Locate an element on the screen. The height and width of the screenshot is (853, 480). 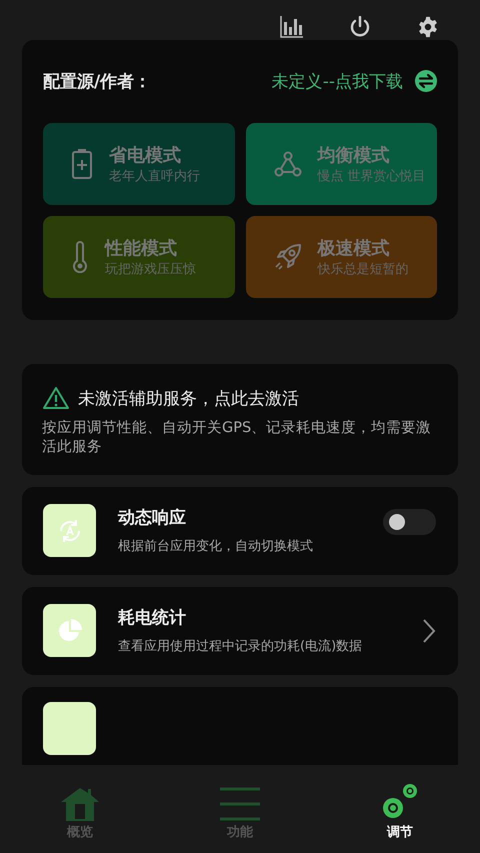
mode-tile: 省电模式 老年人直呼内行 is located at coordinates (138, 164).